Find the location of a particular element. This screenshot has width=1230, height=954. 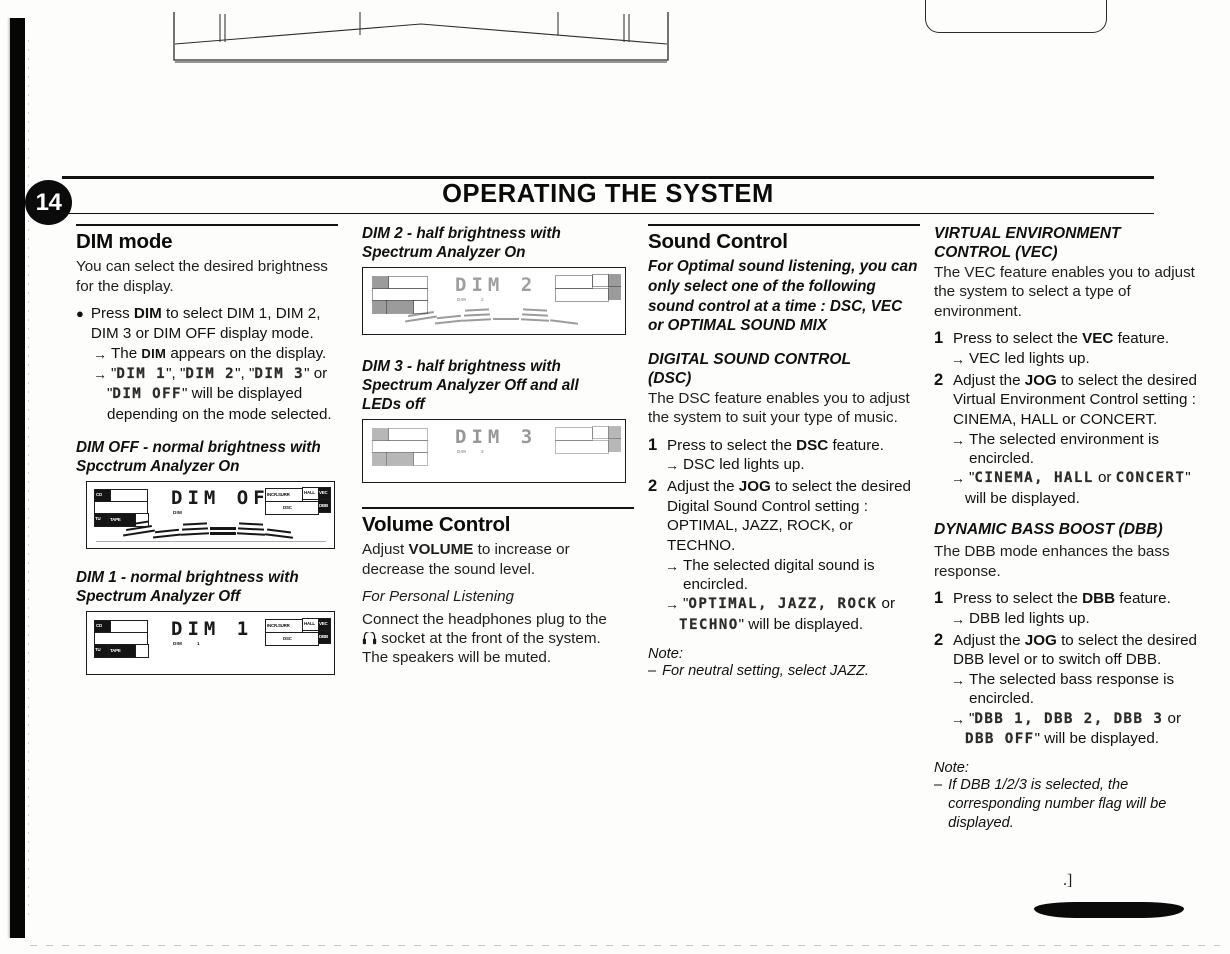

vec-step-1: 1 Press to select the VEC feature. is located at coordinates (1072, 339).